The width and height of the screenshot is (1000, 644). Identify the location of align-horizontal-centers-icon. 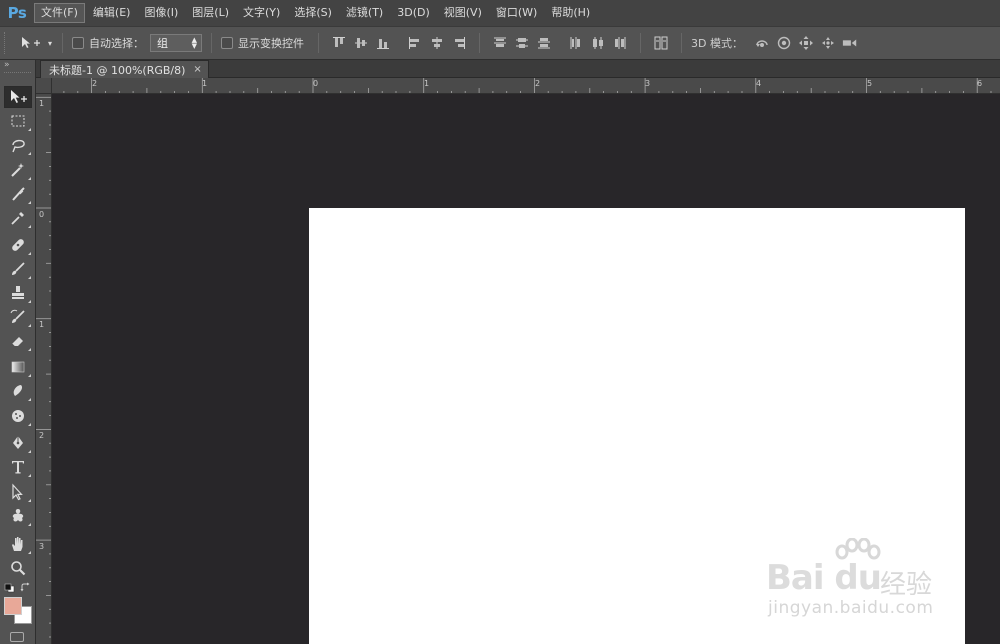
(437, 43).